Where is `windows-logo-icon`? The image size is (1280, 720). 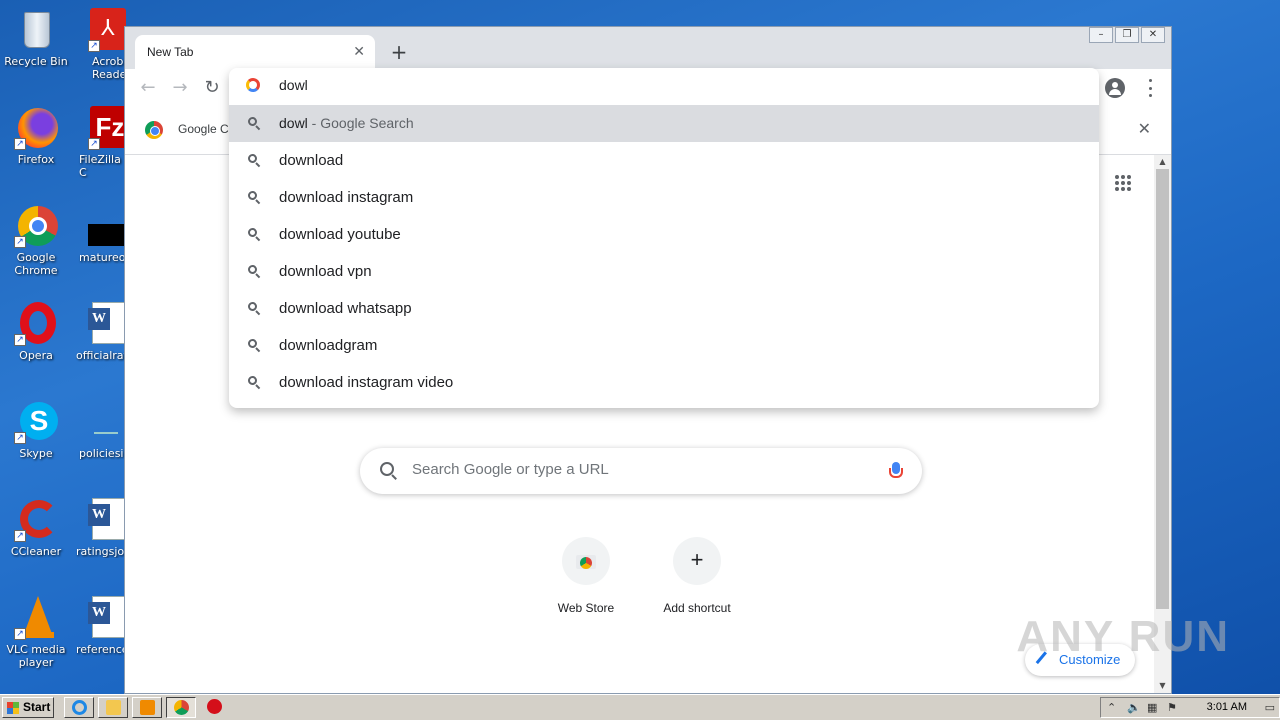 windows-logo-icon is located at coordinates (13, 708).